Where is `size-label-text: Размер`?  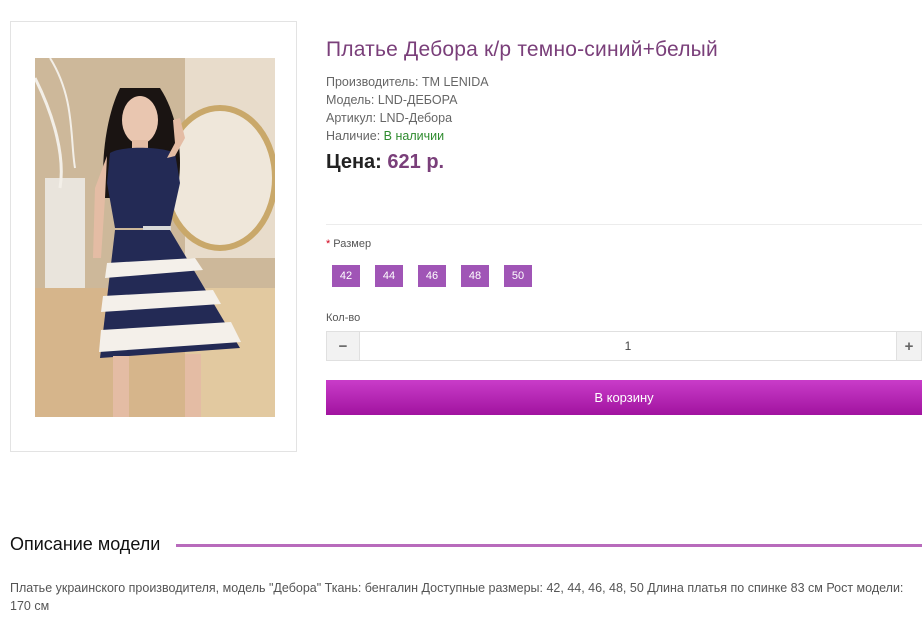
size-label-text: Размер is located at coordinates (352, 244).